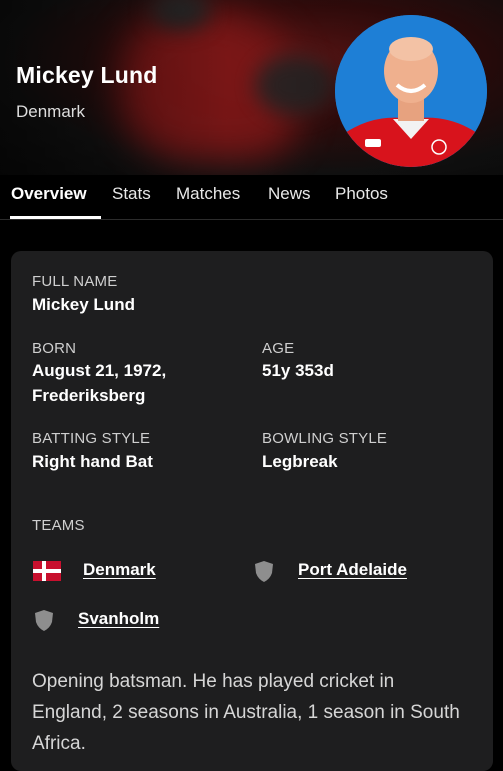 Image resolution: width=503 pixels, height=771 pixels. What do you see at coordinates (75, 281) in the screenshot?
I see `full-name-label: FULL NAME` at bounding box center [75, 281].